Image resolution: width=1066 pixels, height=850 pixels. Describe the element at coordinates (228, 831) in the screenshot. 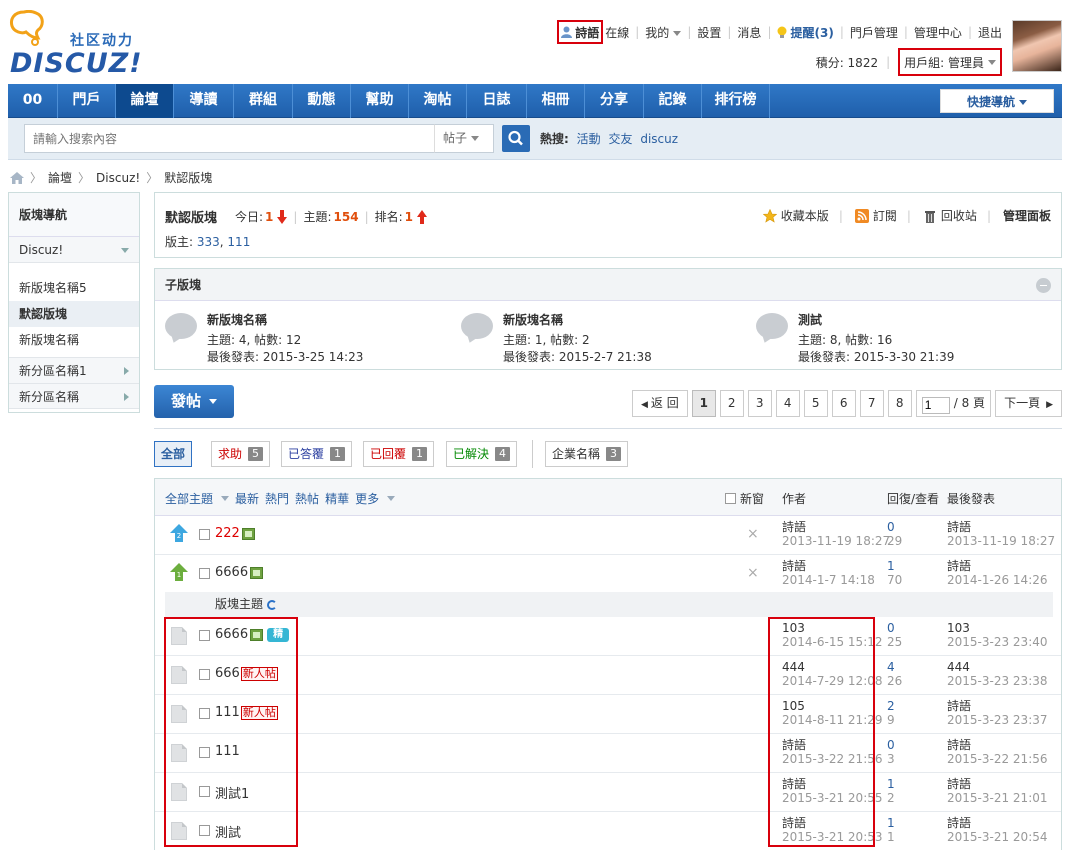

I see `thread-title: 測試` at that location.